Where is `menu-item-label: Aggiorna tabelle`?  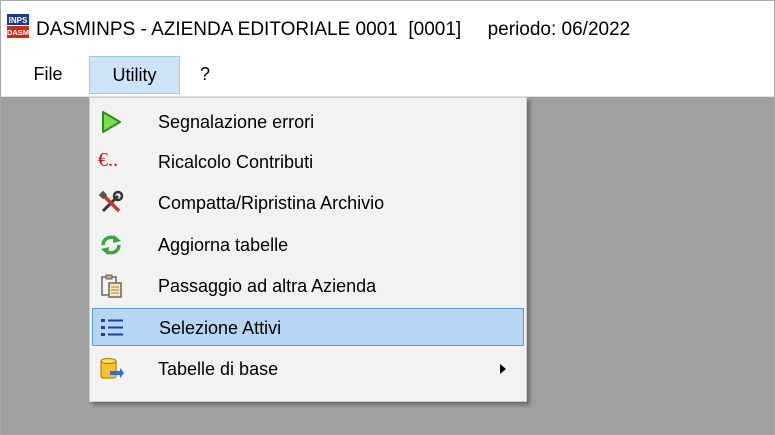 menu-item-label: Aggiorna tabelle is located at coordinates (223, 245).